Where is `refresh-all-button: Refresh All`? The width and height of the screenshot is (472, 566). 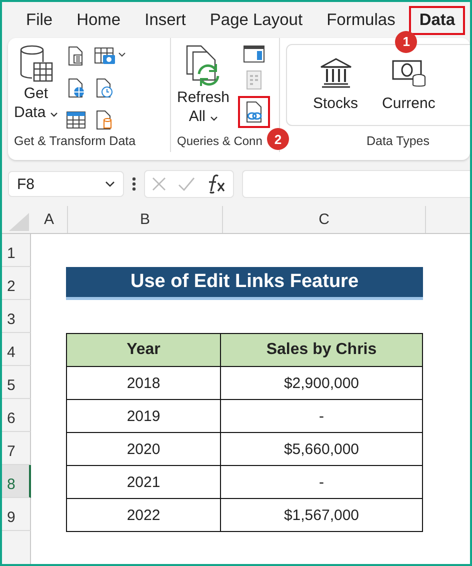
refresh-all-button: Refresh All is located at coordinates (203, 89).